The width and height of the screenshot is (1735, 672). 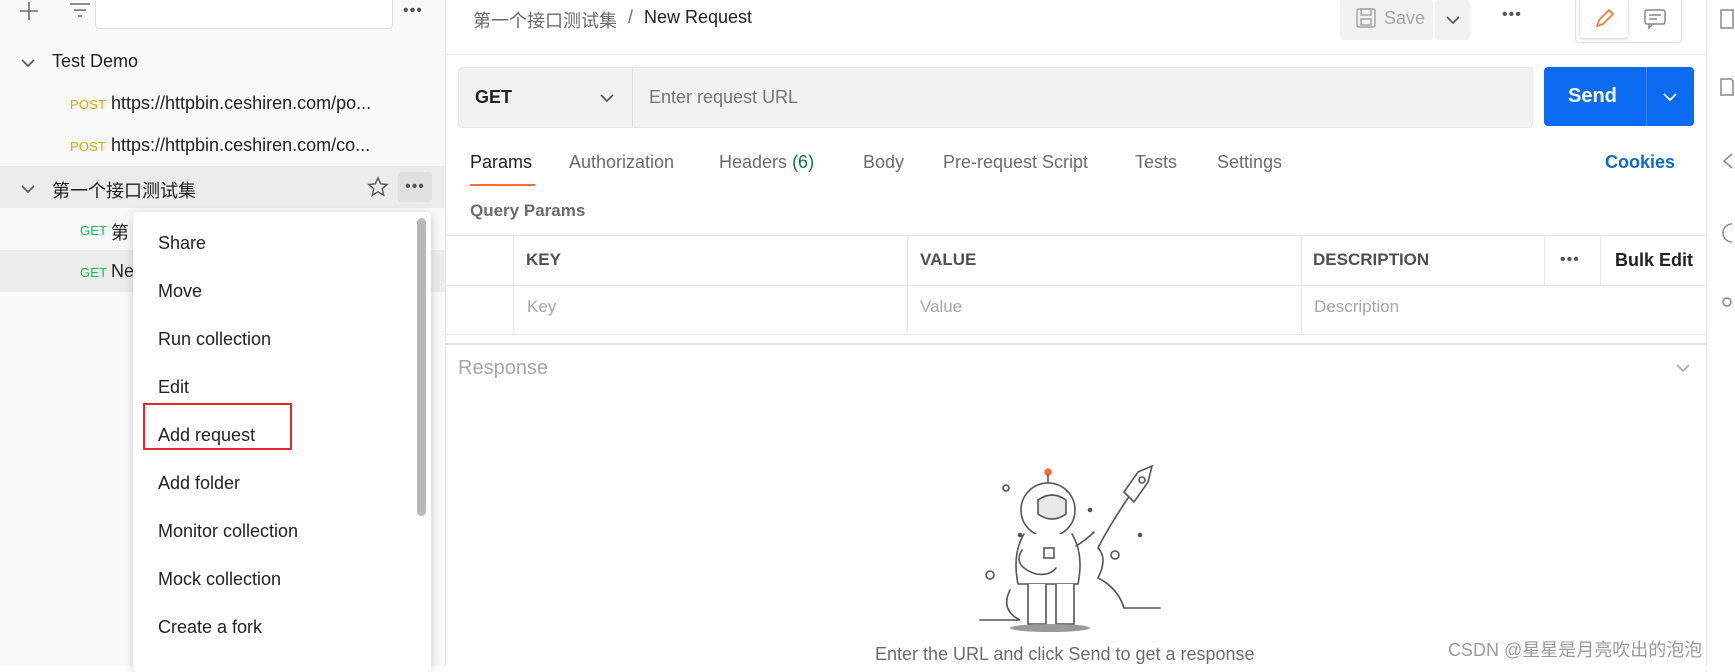 I want to click on save-label: Save, so click(x=1405, y=18).